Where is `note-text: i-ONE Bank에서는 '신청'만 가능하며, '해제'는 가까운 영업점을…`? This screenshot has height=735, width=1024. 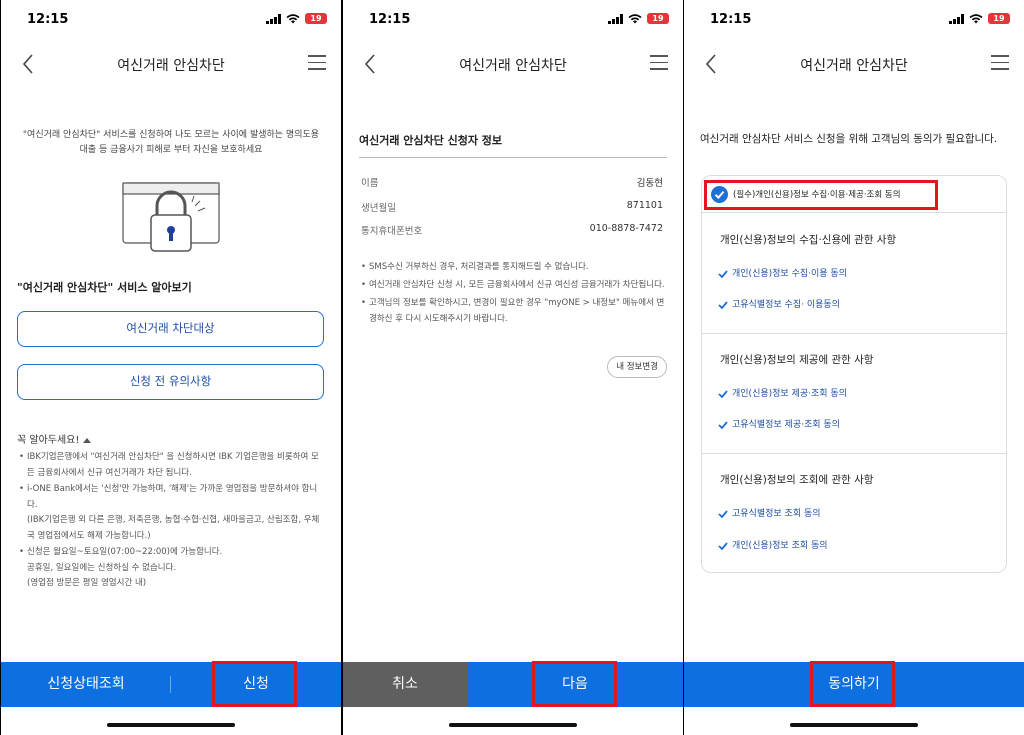
note-text: i-ONE Bank에서는 '신청'만 가능하며, '해제'는 가까운 영업점을… is located at coordinates (172, 497).